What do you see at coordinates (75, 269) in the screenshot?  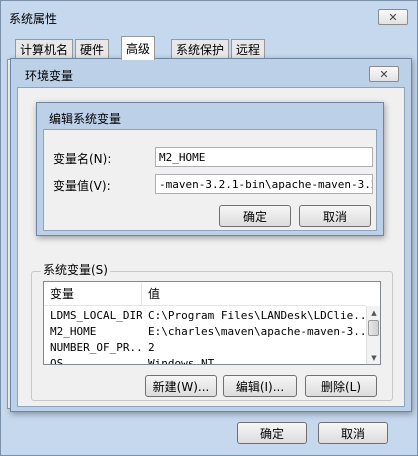 I see `system-variables-label: 系统变量(S)` at bounding box center [75, 269].